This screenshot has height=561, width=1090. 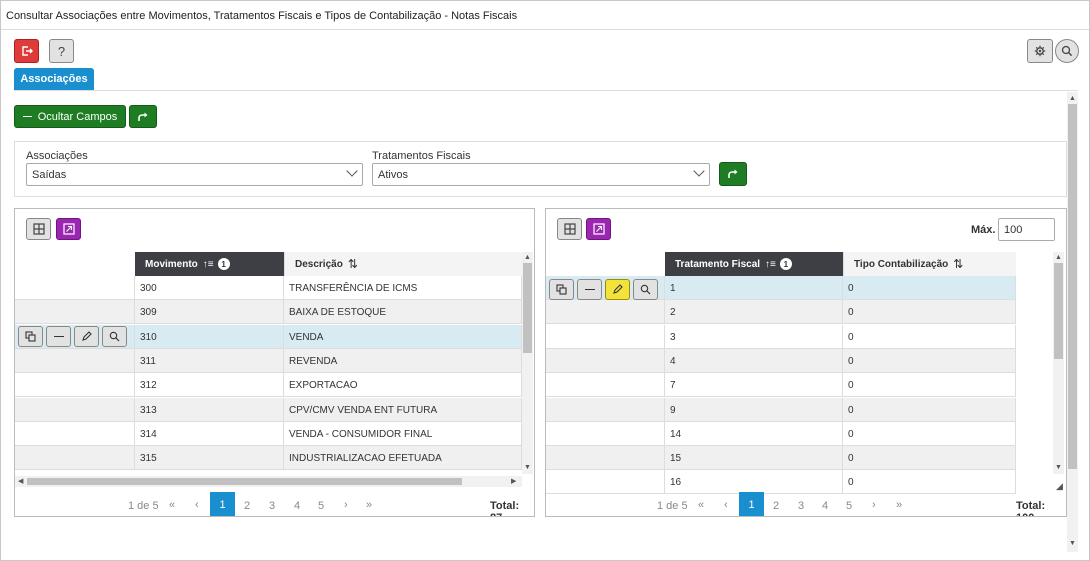 What do you see at coordinates (209, 409) in the screenshot?
I see `table-cell-movimento: 313` at bounding box center [209, 409].